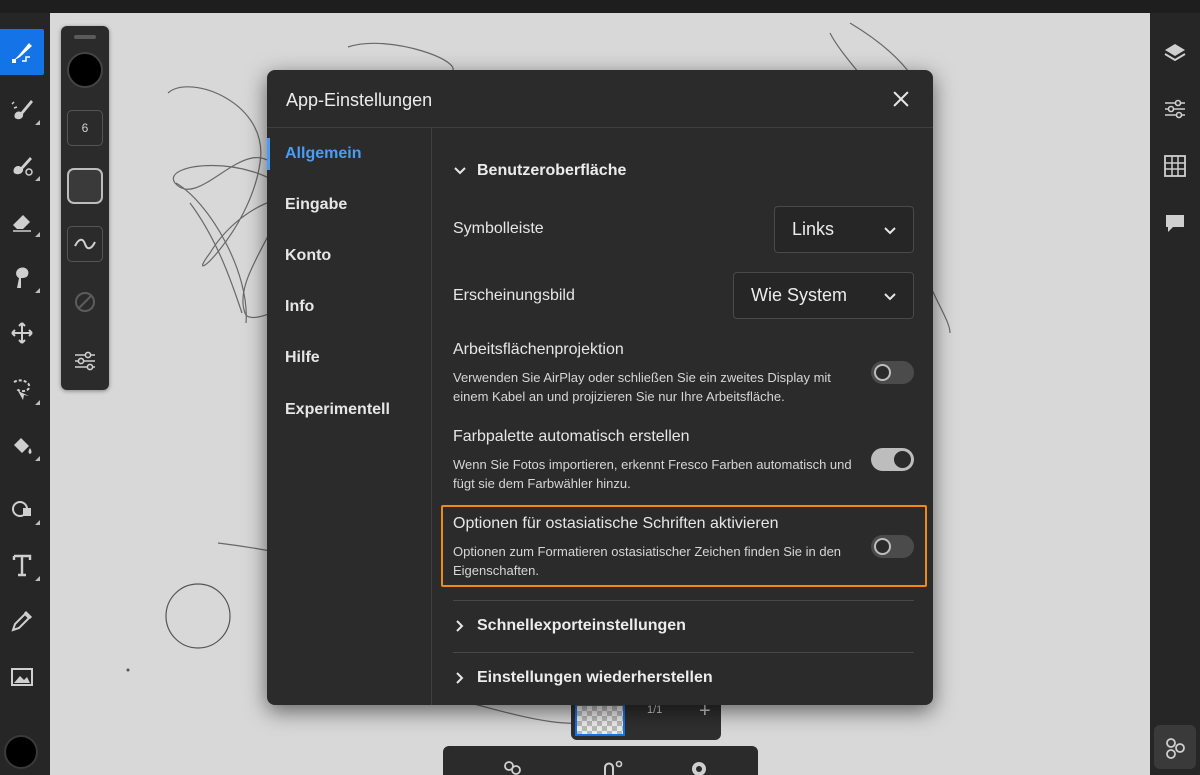 Image resolution: width=1200 pixels, height=775 pixels. I want to click on pixel-brush-tool, so click(22, 52).